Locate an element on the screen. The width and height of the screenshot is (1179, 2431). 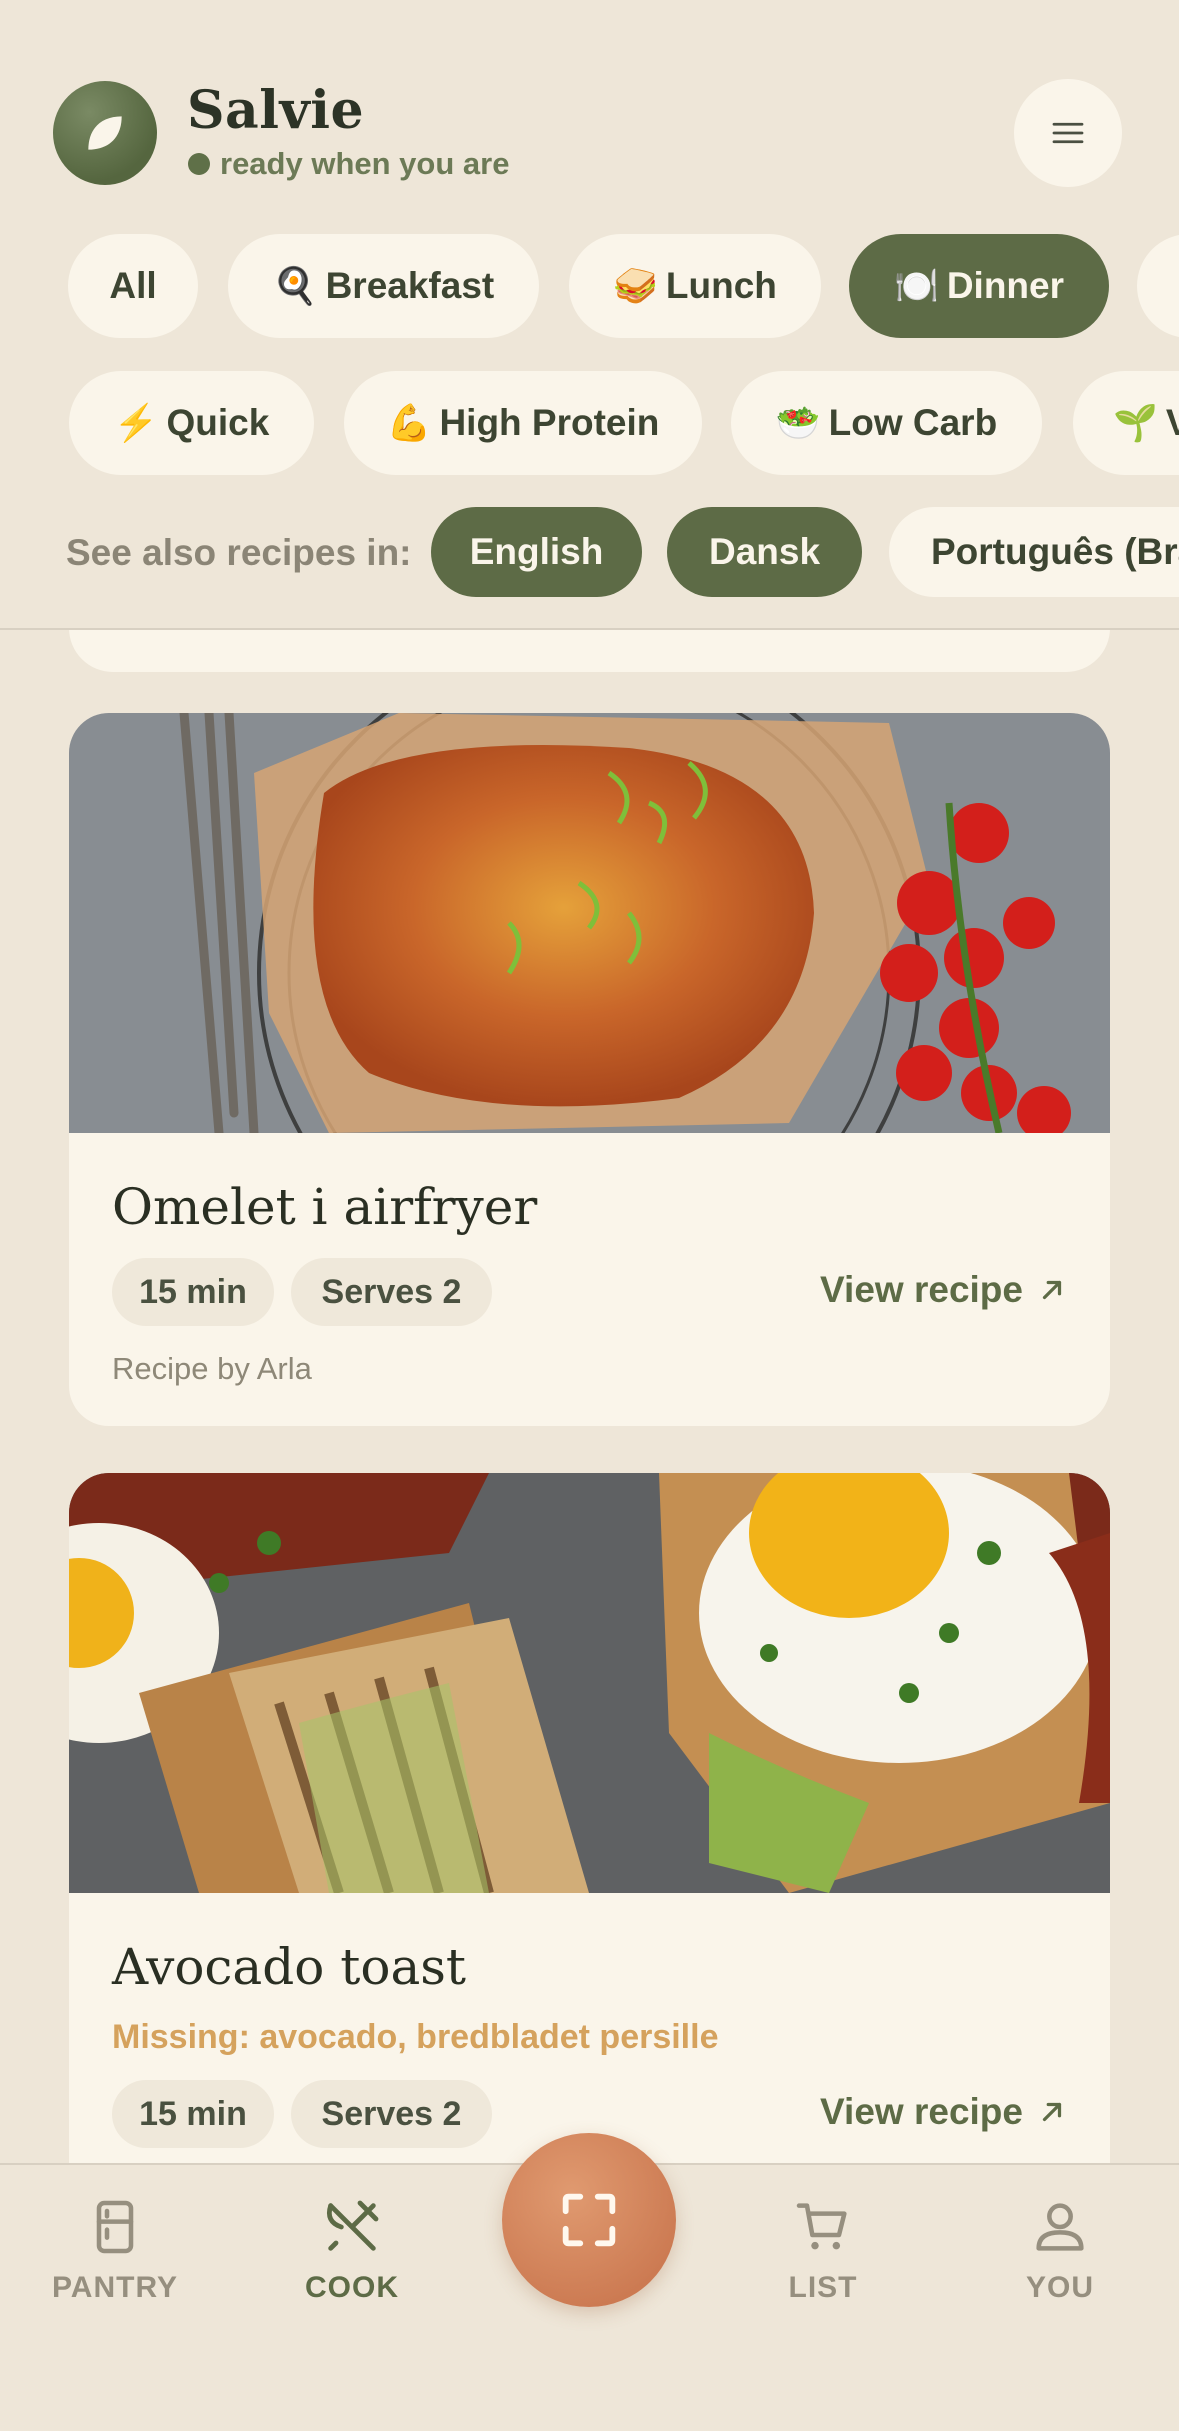
filter-chip-low-carb: 🥗 Low Carb is located at coordinates (886, 423).